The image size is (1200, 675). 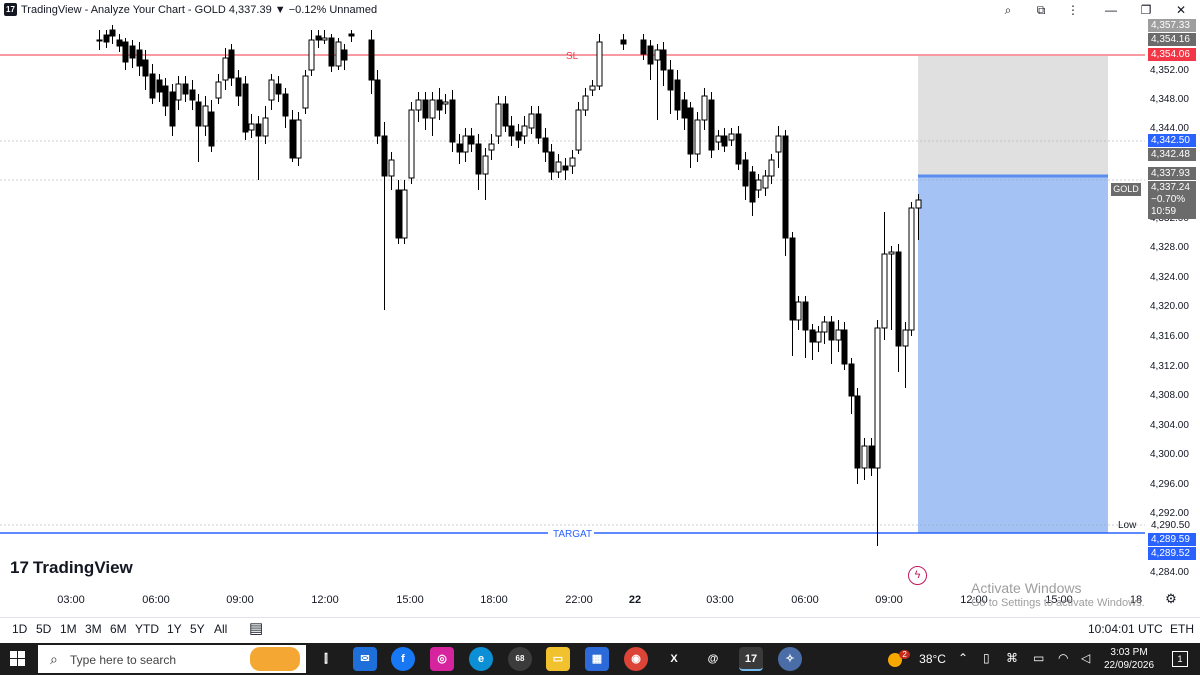 What do you see at coordinates (1172, 525) in the screenshot?
I see `low-price-badge: 4,290.50` at bounding box center [1172, 525].